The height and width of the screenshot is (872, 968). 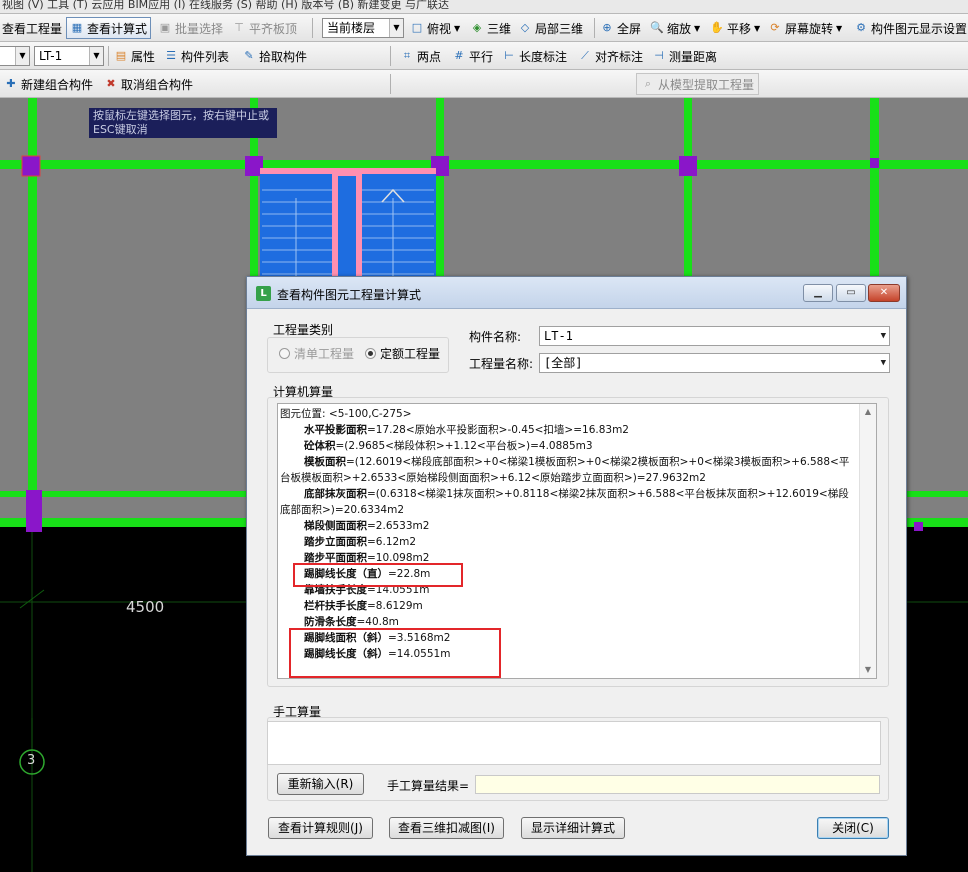 What do you see at coordinates (15, 56) in the screenshot?
I see `component-type-select: ▼` at bounding box center [15, 56].